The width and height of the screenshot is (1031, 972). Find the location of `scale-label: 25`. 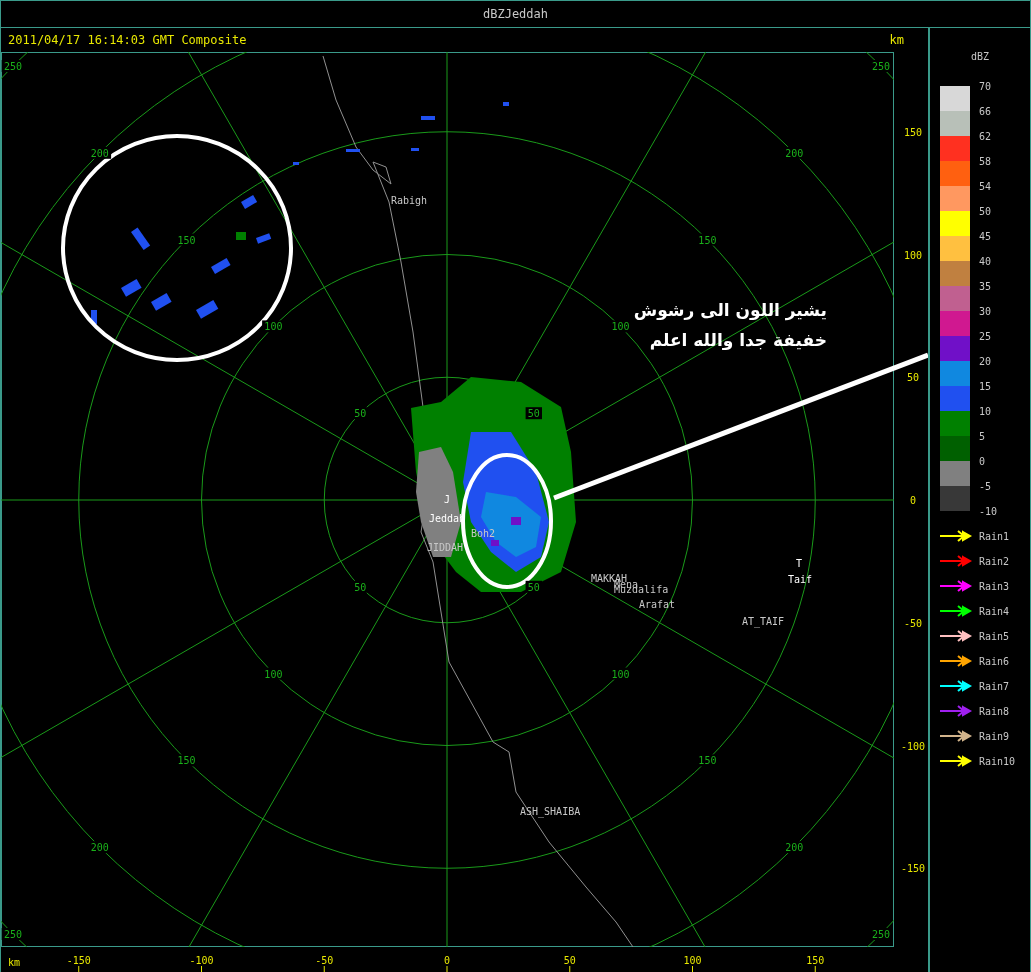

scale-label: 25 is located at coordinates (985, 336).